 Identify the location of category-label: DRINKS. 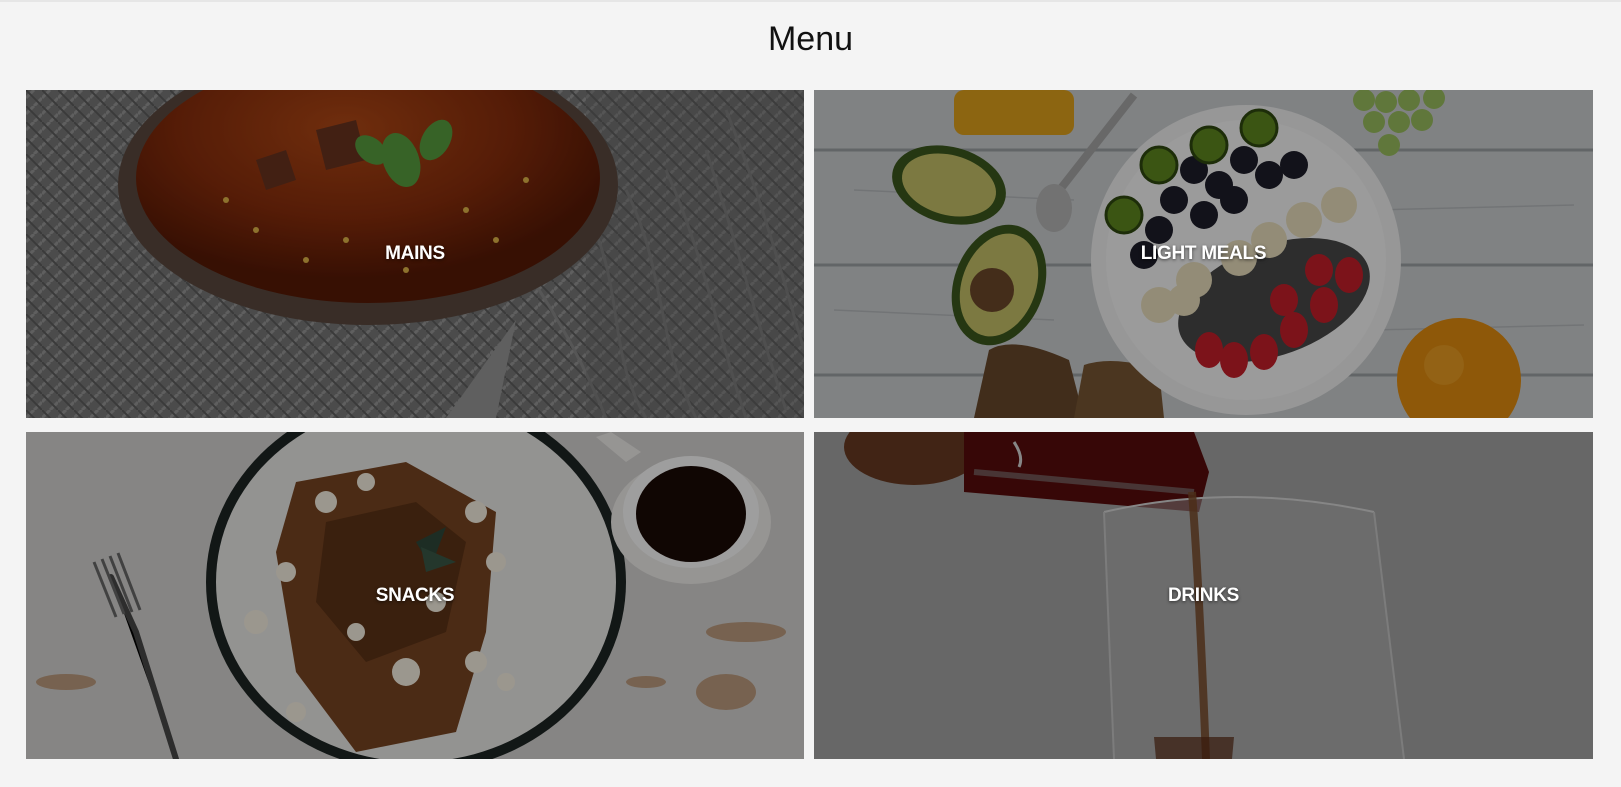
(1203, 595).